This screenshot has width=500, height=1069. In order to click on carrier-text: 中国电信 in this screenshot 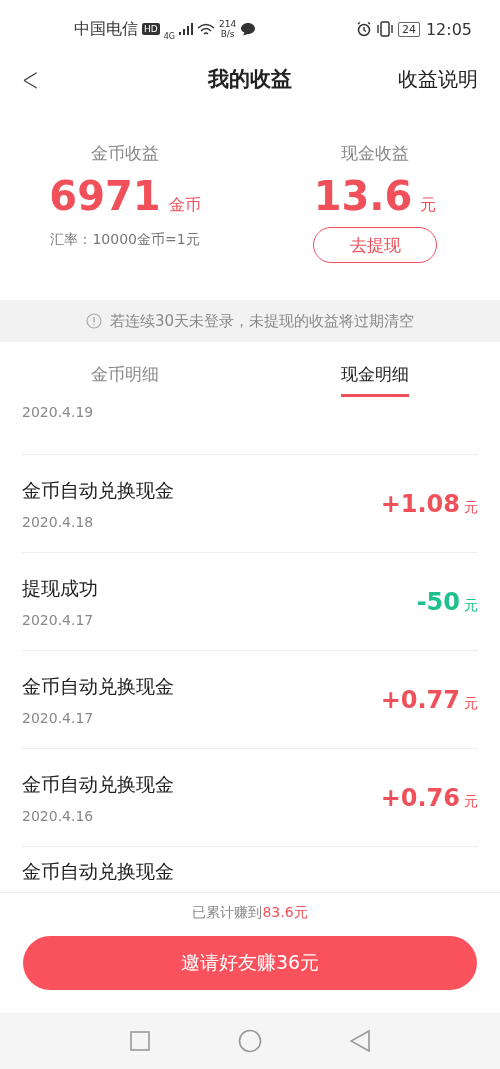, I will do `click(106, 29)`.